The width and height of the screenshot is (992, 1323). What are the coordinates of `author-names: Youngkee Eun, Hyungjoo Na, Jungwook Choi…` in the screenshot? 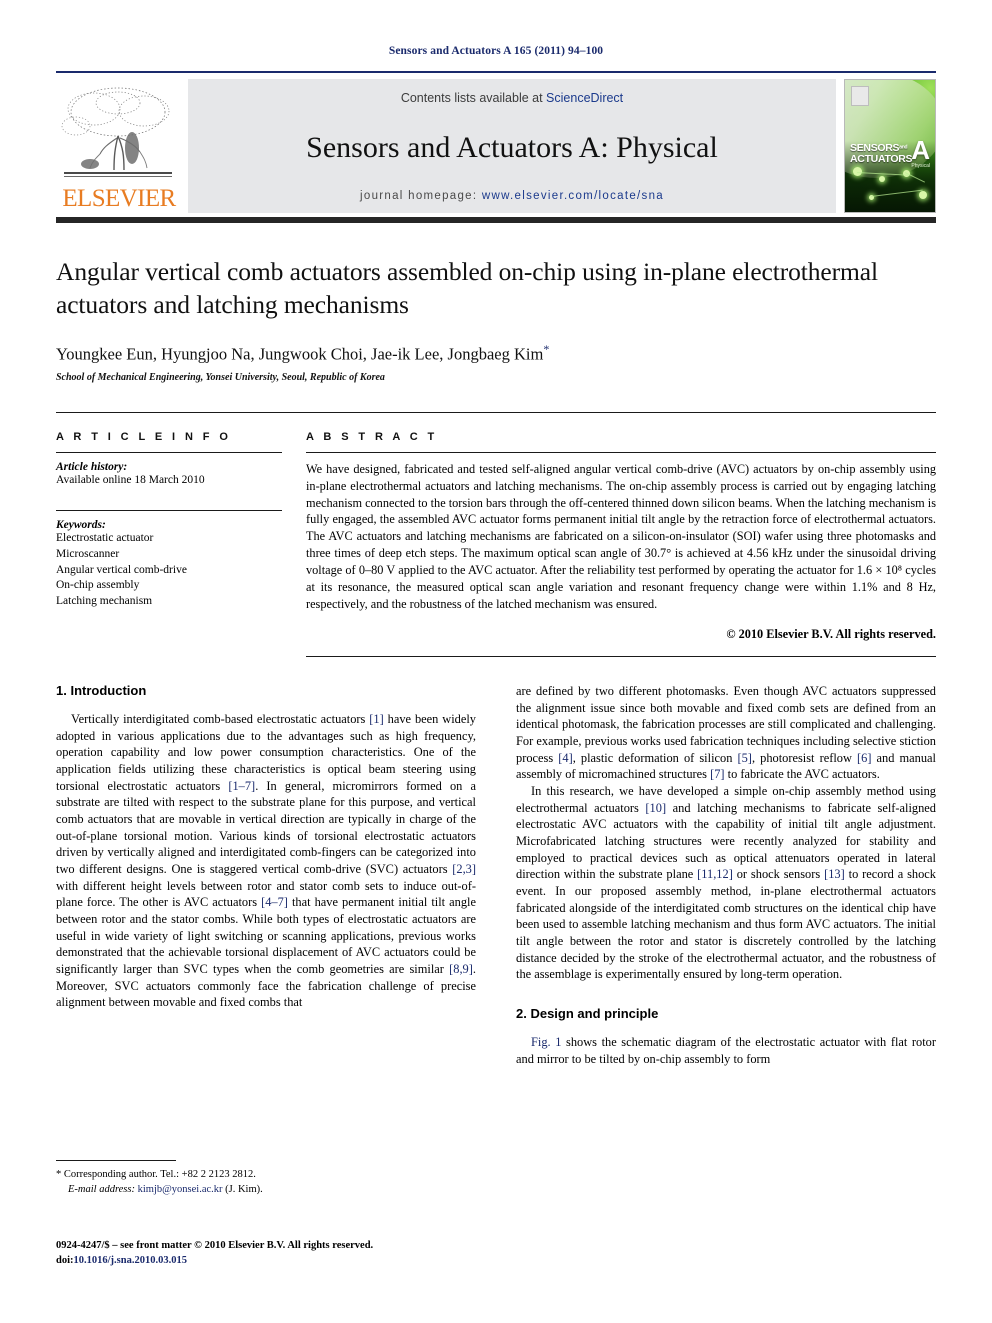 It's located at (300, 354).